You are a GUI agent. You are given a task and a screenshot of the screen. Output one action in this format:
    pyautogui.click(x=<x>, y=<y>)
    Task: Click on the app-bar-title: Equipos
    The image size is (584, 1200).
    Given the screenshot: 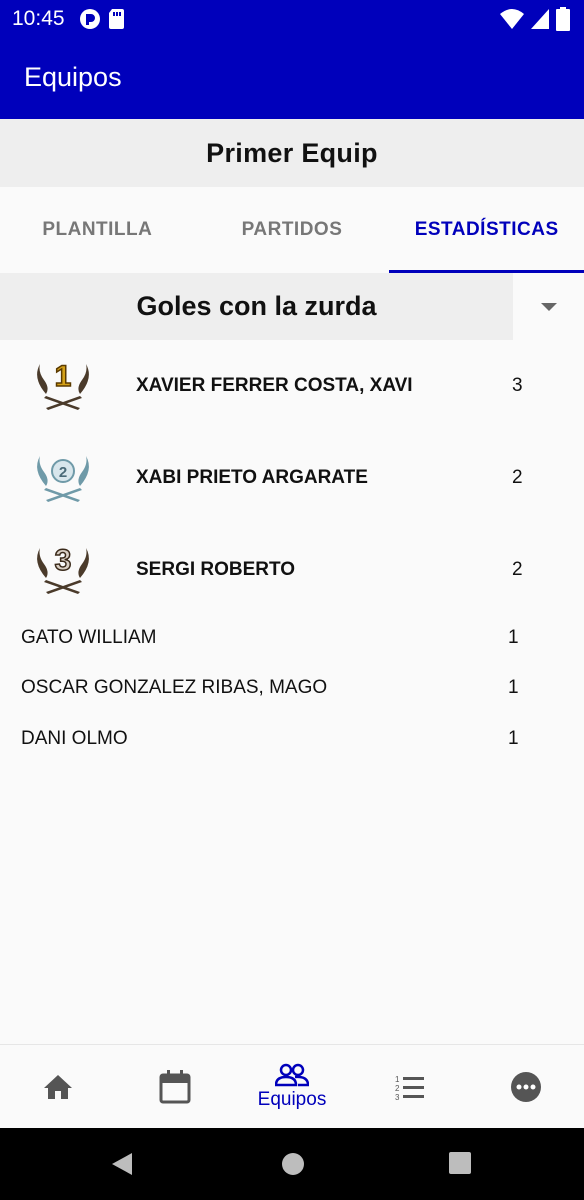 What is the action you would take?
    pyautogui.click(x=73, y=77)
    